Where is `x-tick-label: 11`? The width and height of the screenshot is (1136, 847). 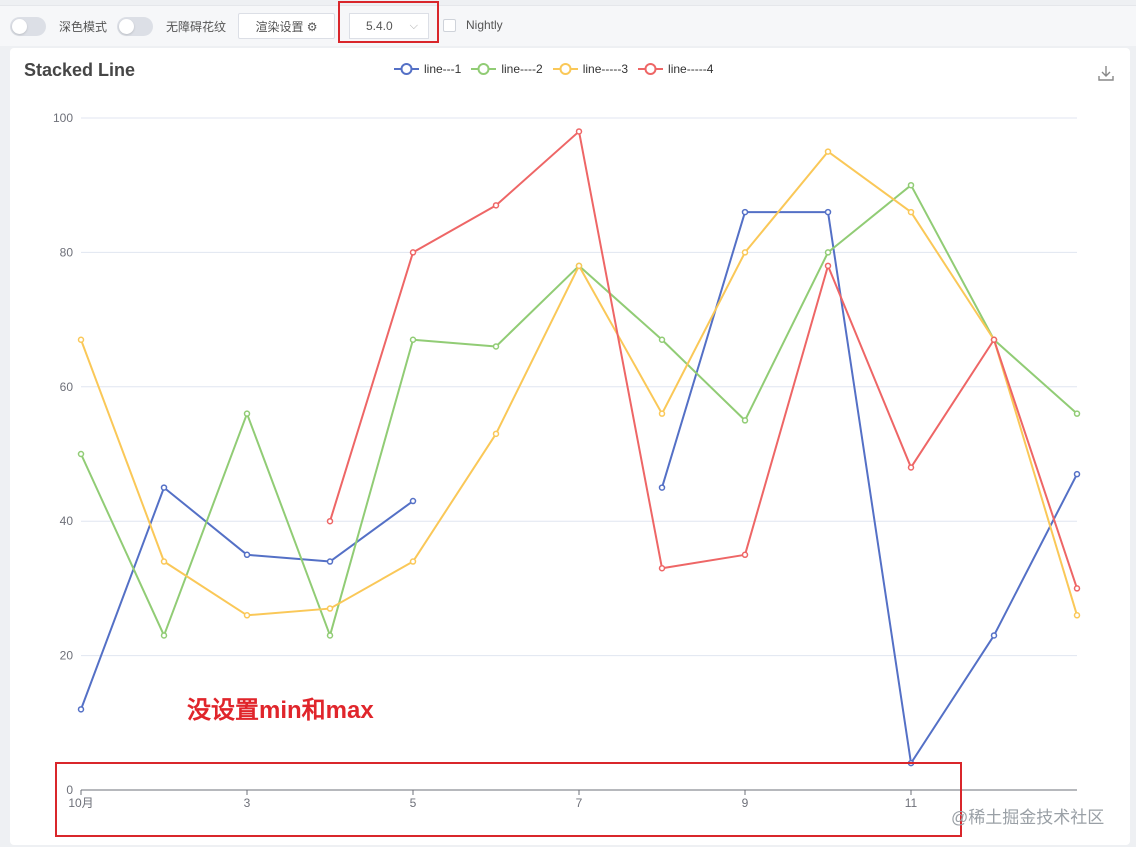
x-tick-label: 11 is located at coordinates (911, 803).